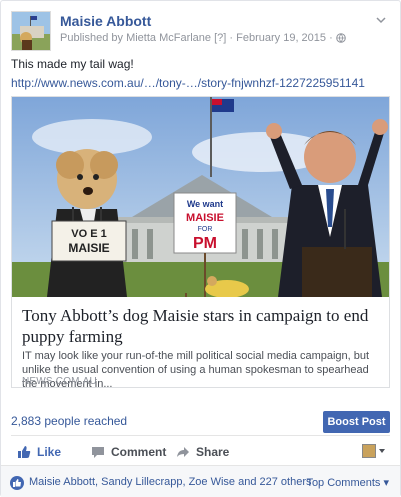 This screenshot has height=497, width=401. I want to click on sign-left-line2: MAISIE, so click(88, 248).